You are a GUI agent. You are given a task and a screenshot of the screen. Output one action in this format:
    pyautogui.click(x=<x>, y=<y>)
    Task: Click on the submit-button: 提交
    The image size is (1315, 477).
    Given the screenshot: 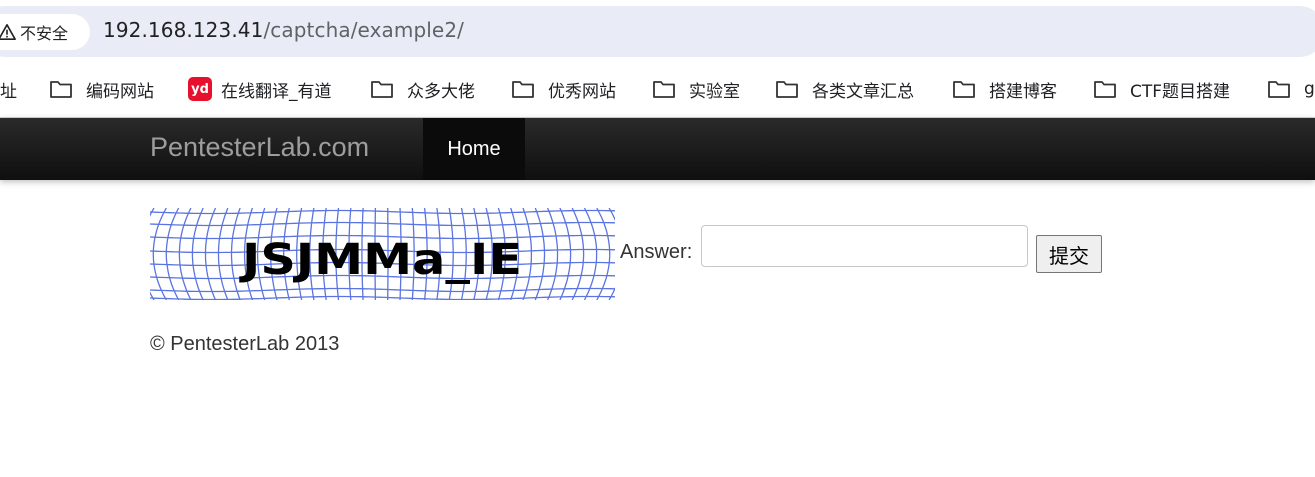 What is the action you would take?
    pyautogui.click(x=1069, y=254)
    